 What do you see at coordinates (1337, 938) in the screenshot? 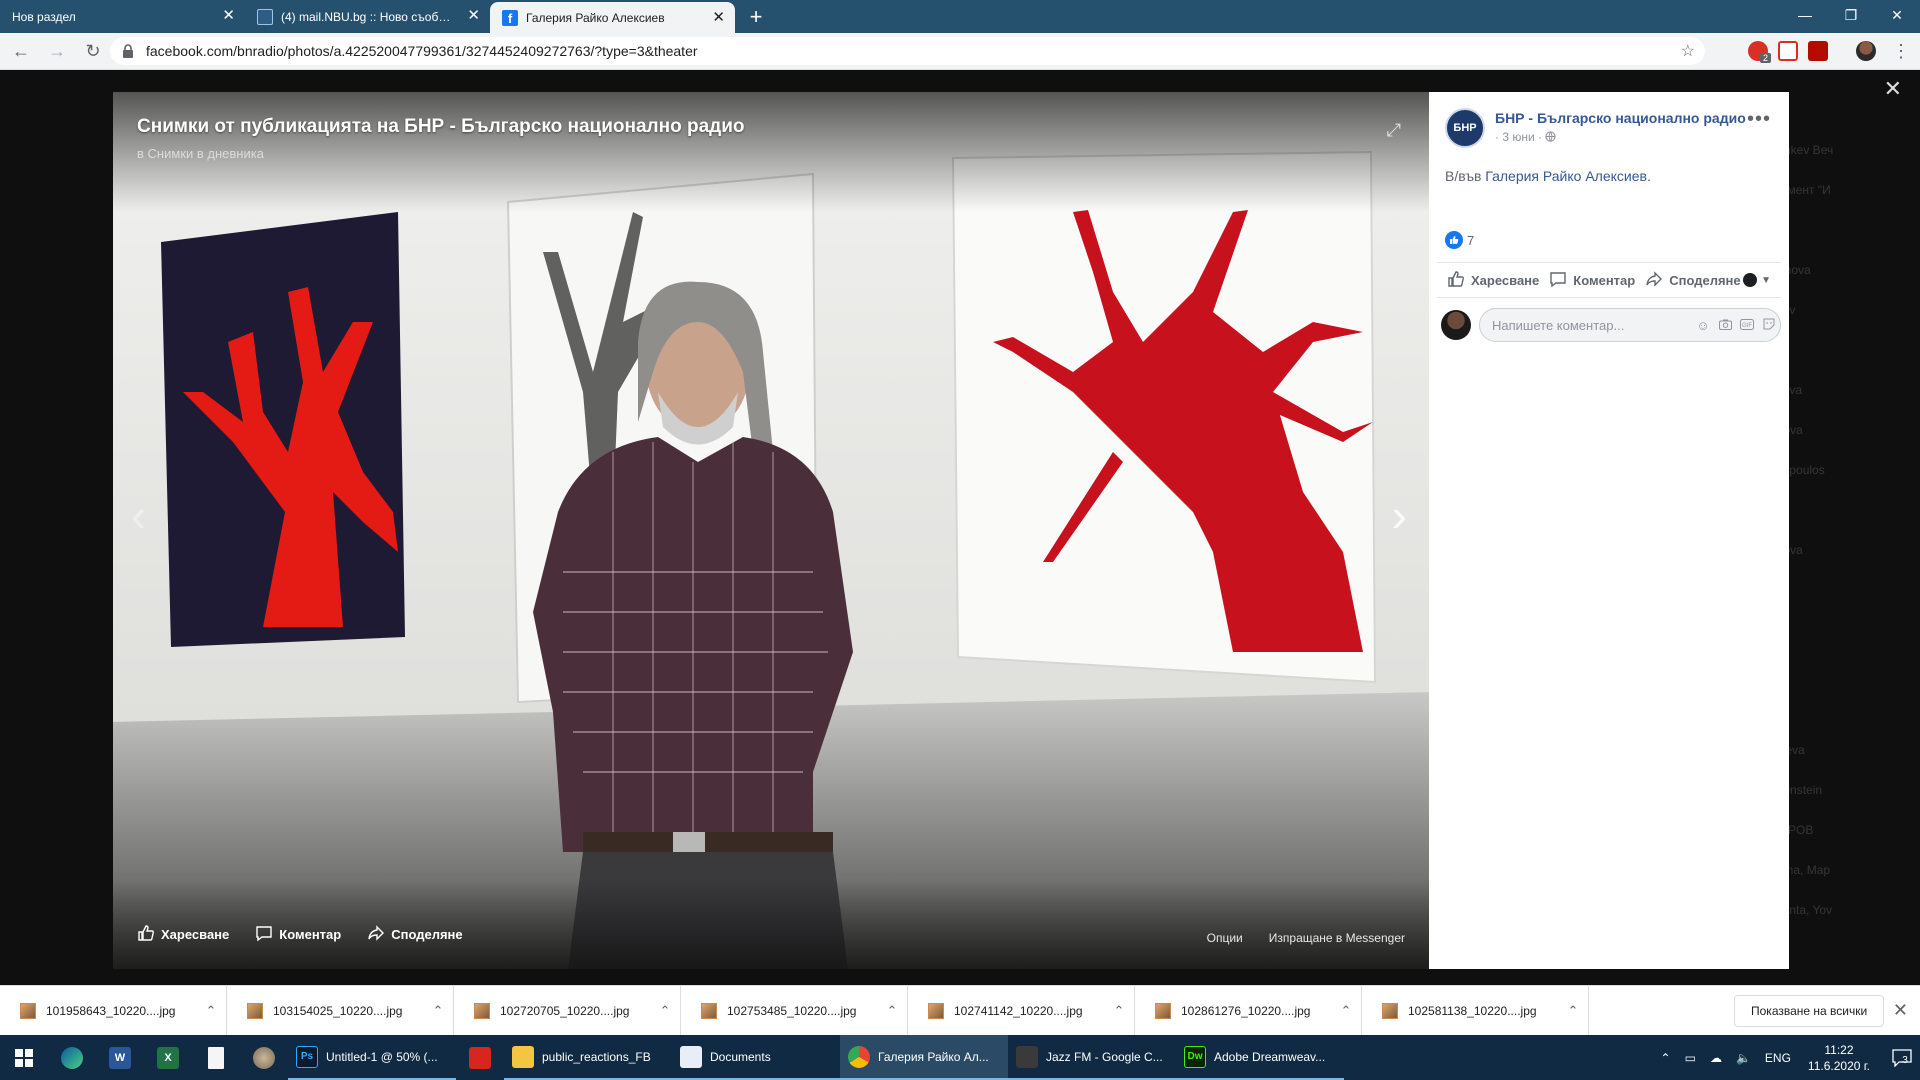
I see `send-messenger-link: Изпращане в Messenger` at bounding box center [1337, 938].